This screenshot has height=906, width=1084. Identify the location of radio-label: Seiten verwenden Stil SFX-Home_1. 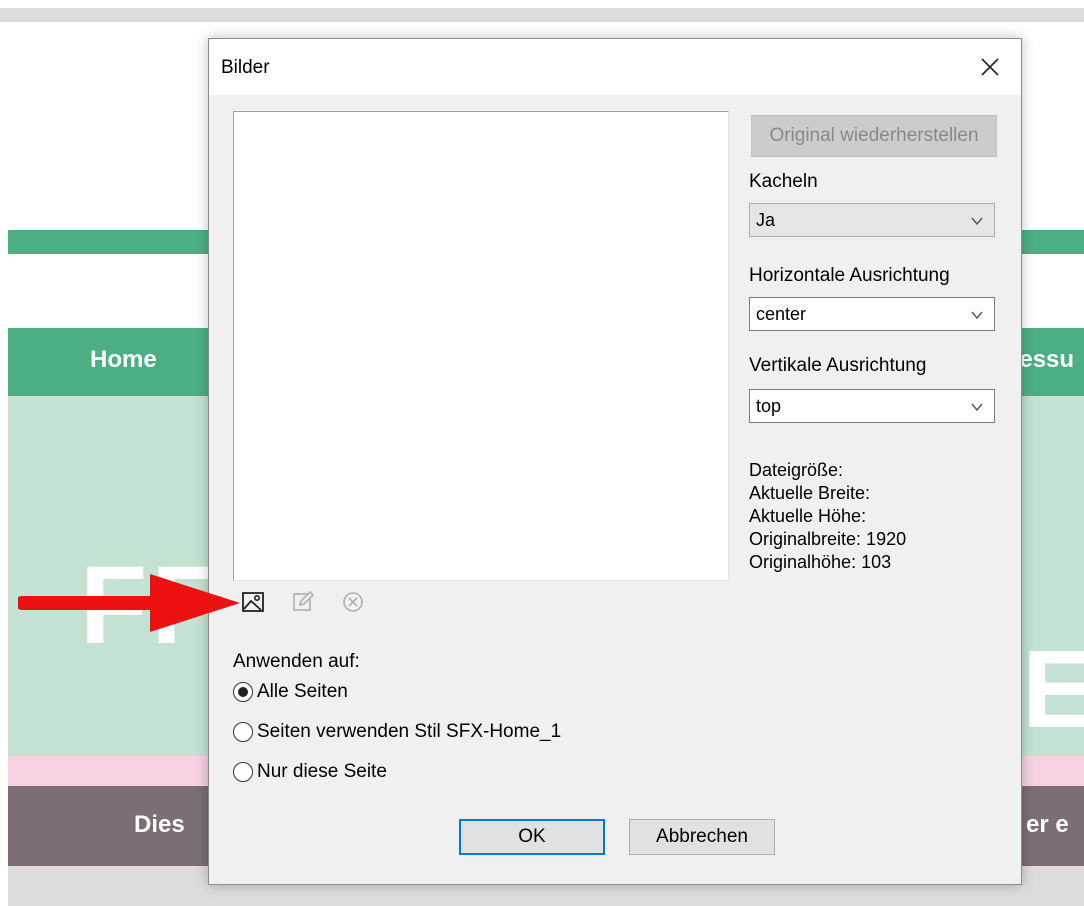
(409, 731).